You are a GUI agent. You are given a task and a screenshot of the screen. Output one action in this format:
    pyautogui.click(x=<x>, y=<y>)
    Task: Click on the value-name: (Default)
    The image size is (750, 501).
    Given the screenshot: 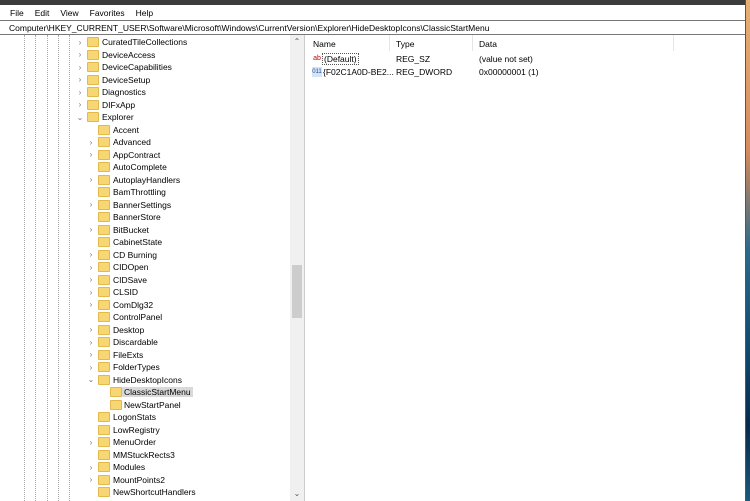 What is the action you would take?
    pyautogui.click(x=340, y=59)
    